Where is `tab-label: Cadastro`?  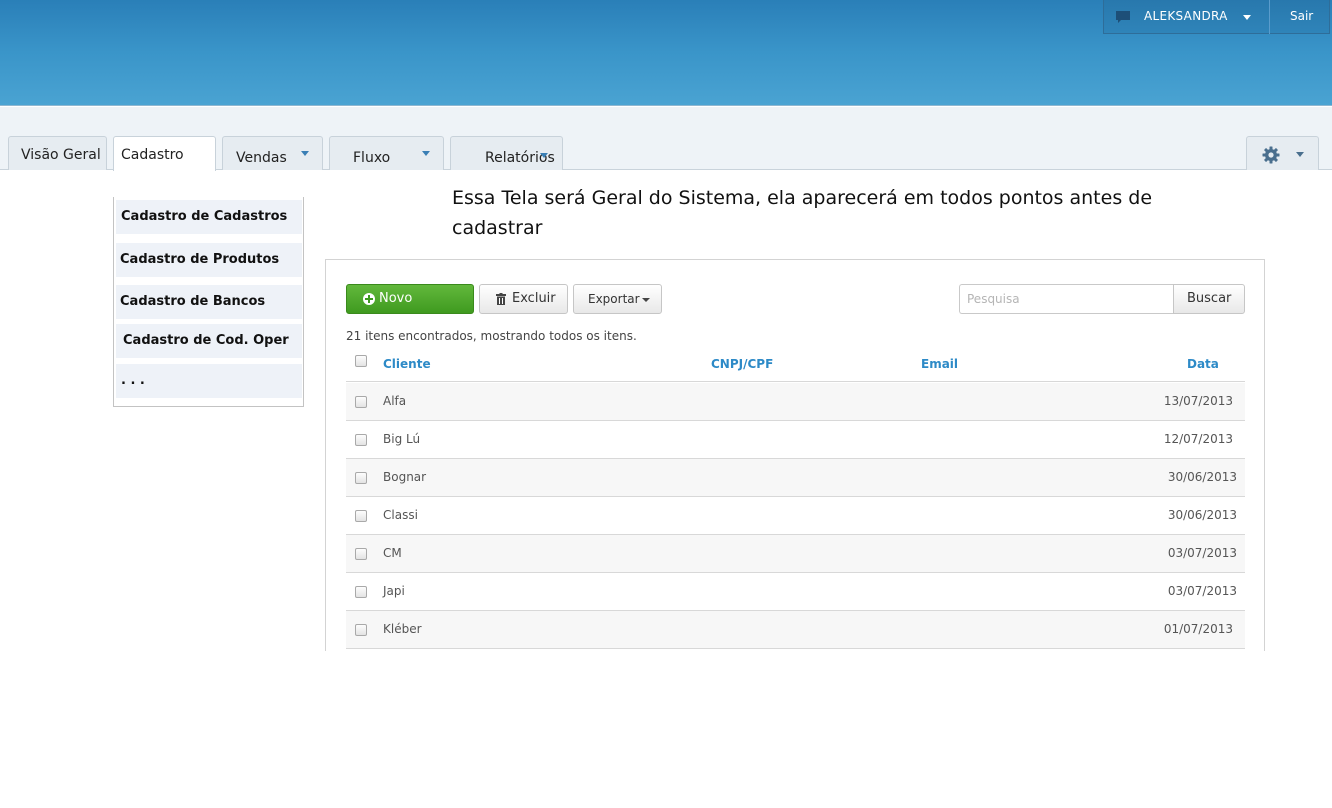
tab-label: Cadastro is located at coordinates (152, 155).